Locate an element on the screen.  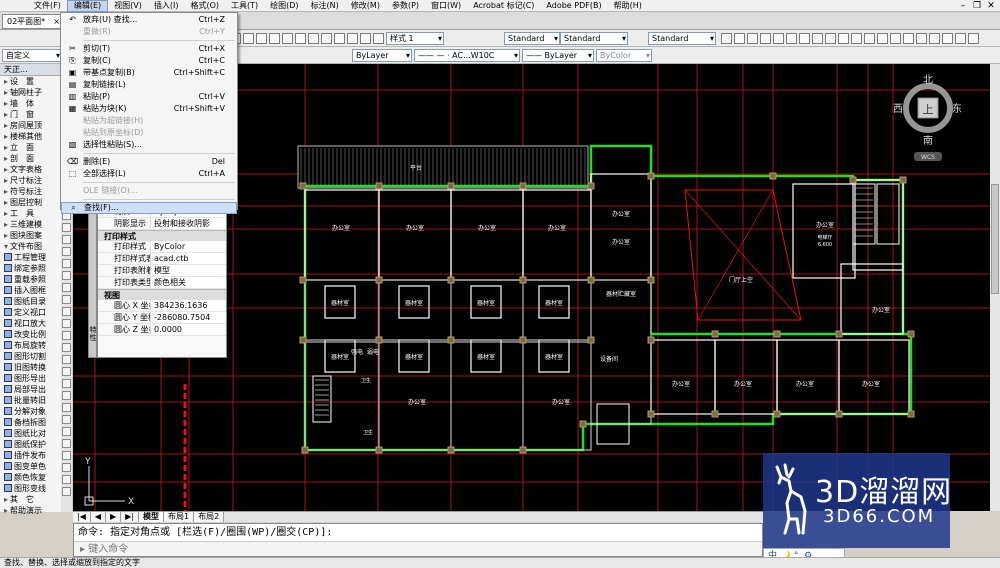
property-value: 投射和接收阴影 is located at coordinates (188, 223).